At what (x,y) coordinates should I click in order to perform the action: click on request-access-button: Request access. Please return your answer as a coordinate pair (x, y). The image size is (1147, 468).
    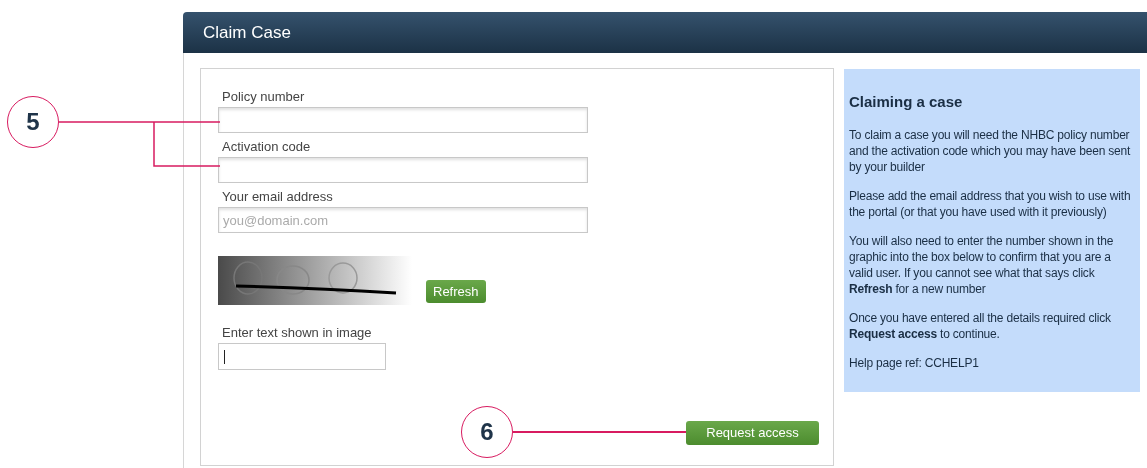
    Looking at the image, I should click on (752, 433).